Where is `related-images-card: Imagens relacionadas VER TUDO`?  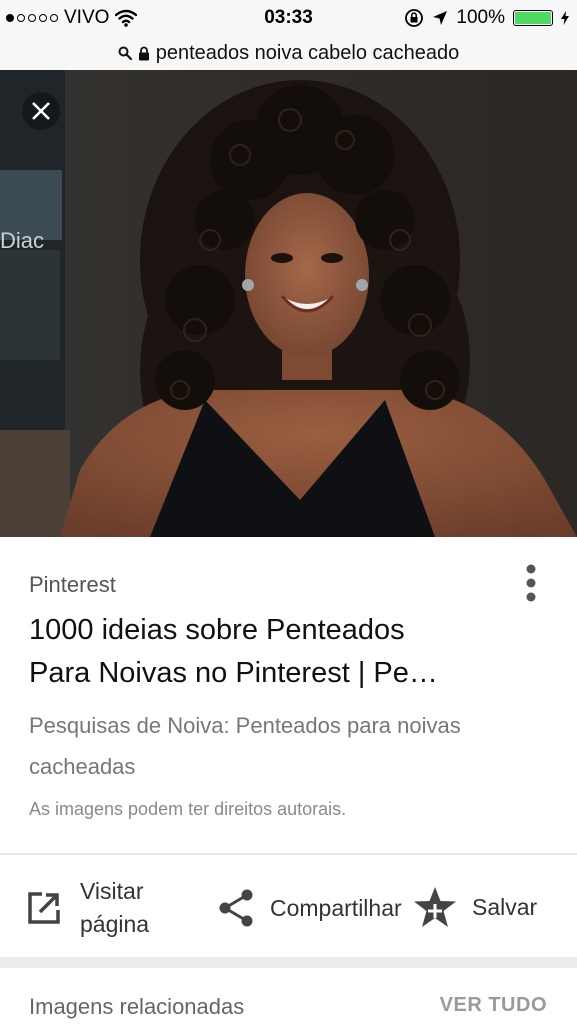
related-images-card: Imagens relacionadas VER TUDO is located at coordinates (288, 998).